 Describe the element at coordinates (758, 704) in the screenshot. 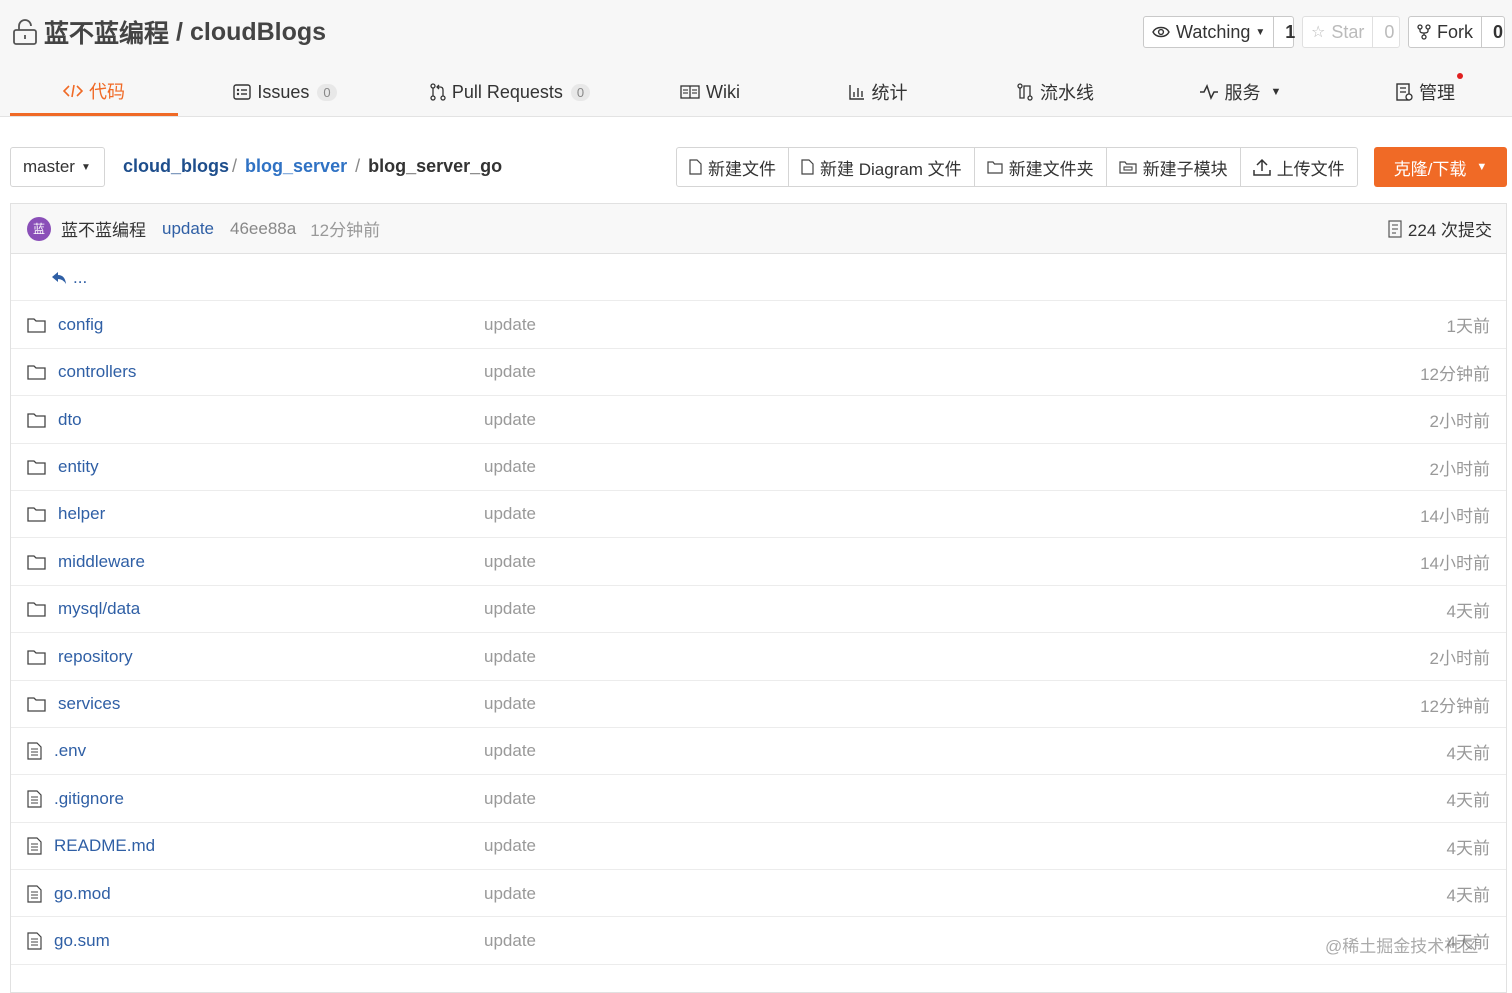

I see `file-row: services update 12分钟前` at that location.